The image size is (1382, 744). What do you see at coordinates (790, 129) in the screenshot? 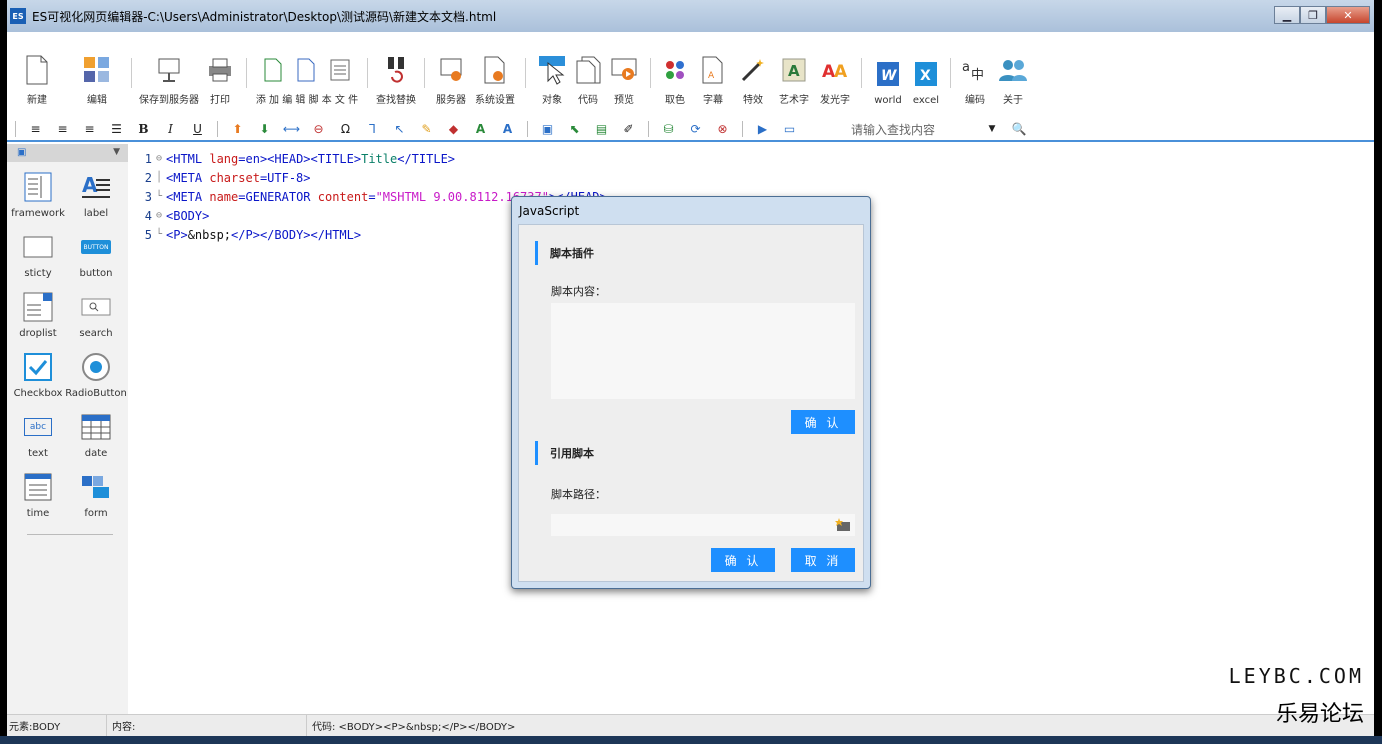
I see `browser-icon: ▭` at bounding box center [790, 129].